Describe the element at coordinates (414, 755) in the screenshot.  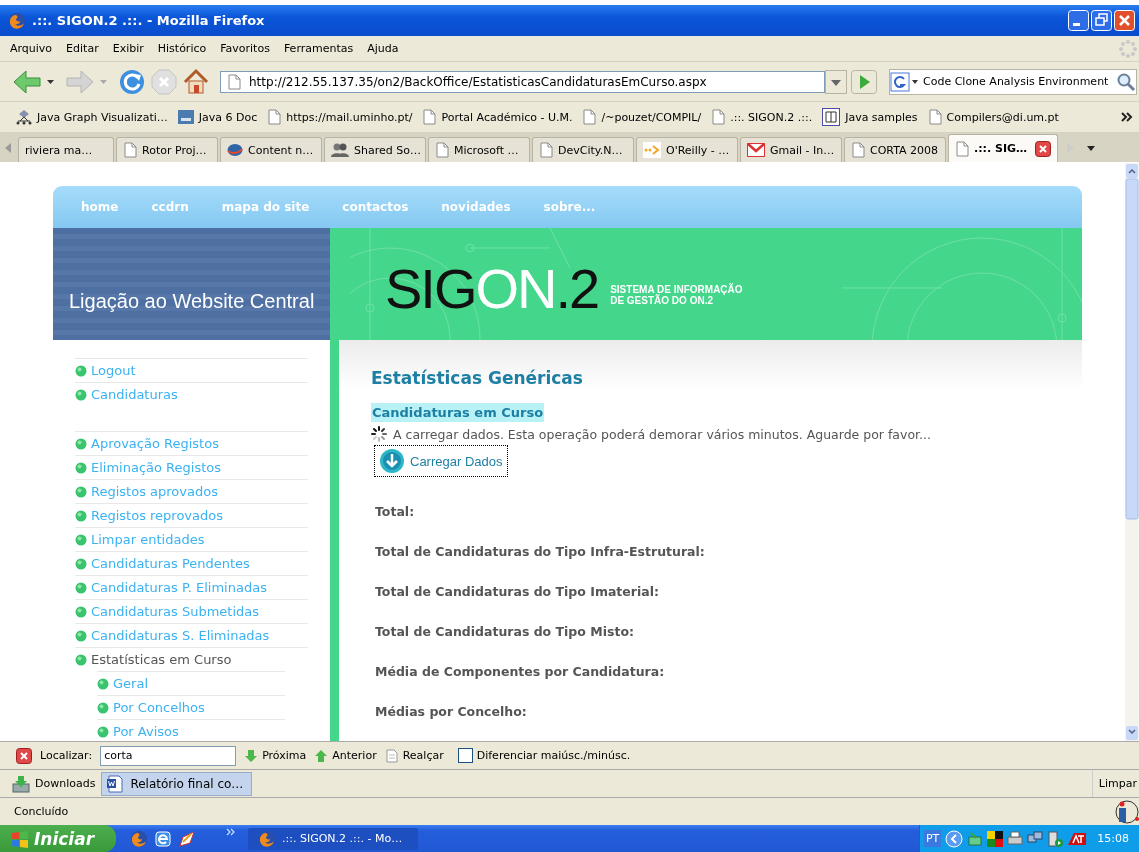
I see `highlight-button: Realçar` at that location.